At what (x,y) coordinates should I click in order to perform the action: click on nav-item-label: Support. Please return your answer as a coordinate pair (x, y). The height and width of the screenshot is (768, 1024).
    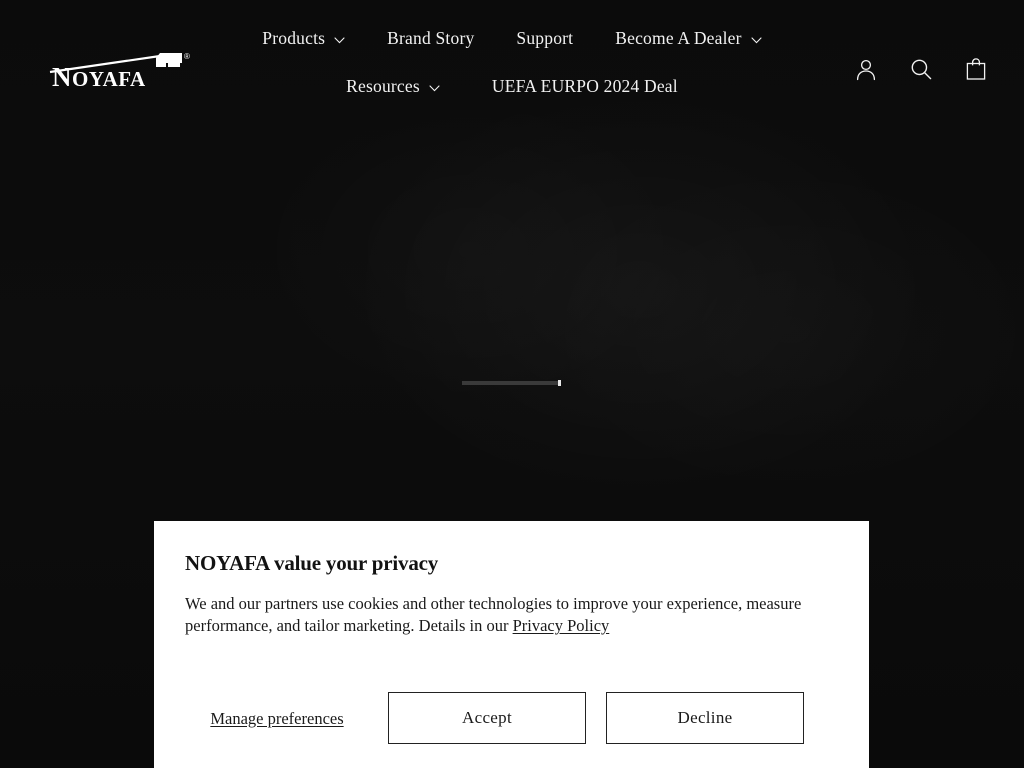
    Looking at the image, I should click on (545, 38).